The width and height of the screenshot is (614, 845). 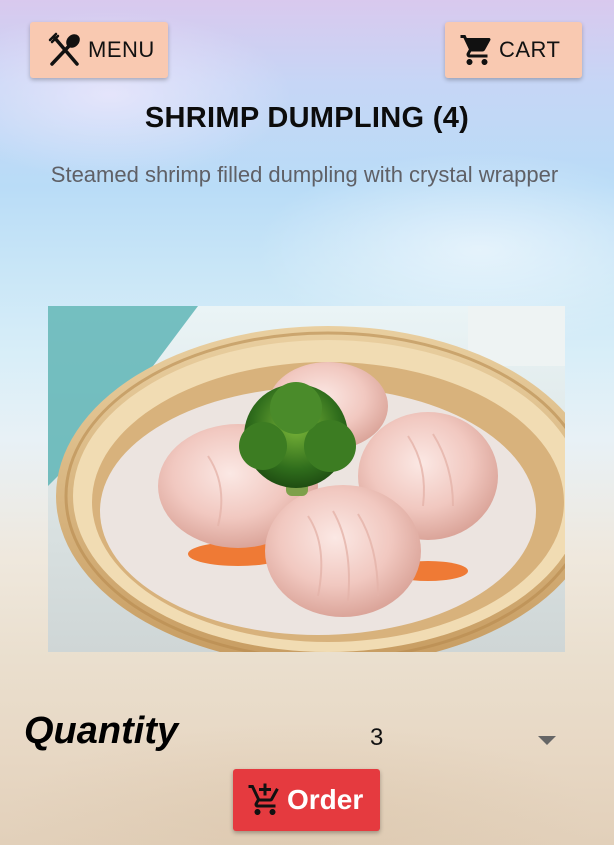 I want to click on menu-label: MENU, so click(x=121, y=49).